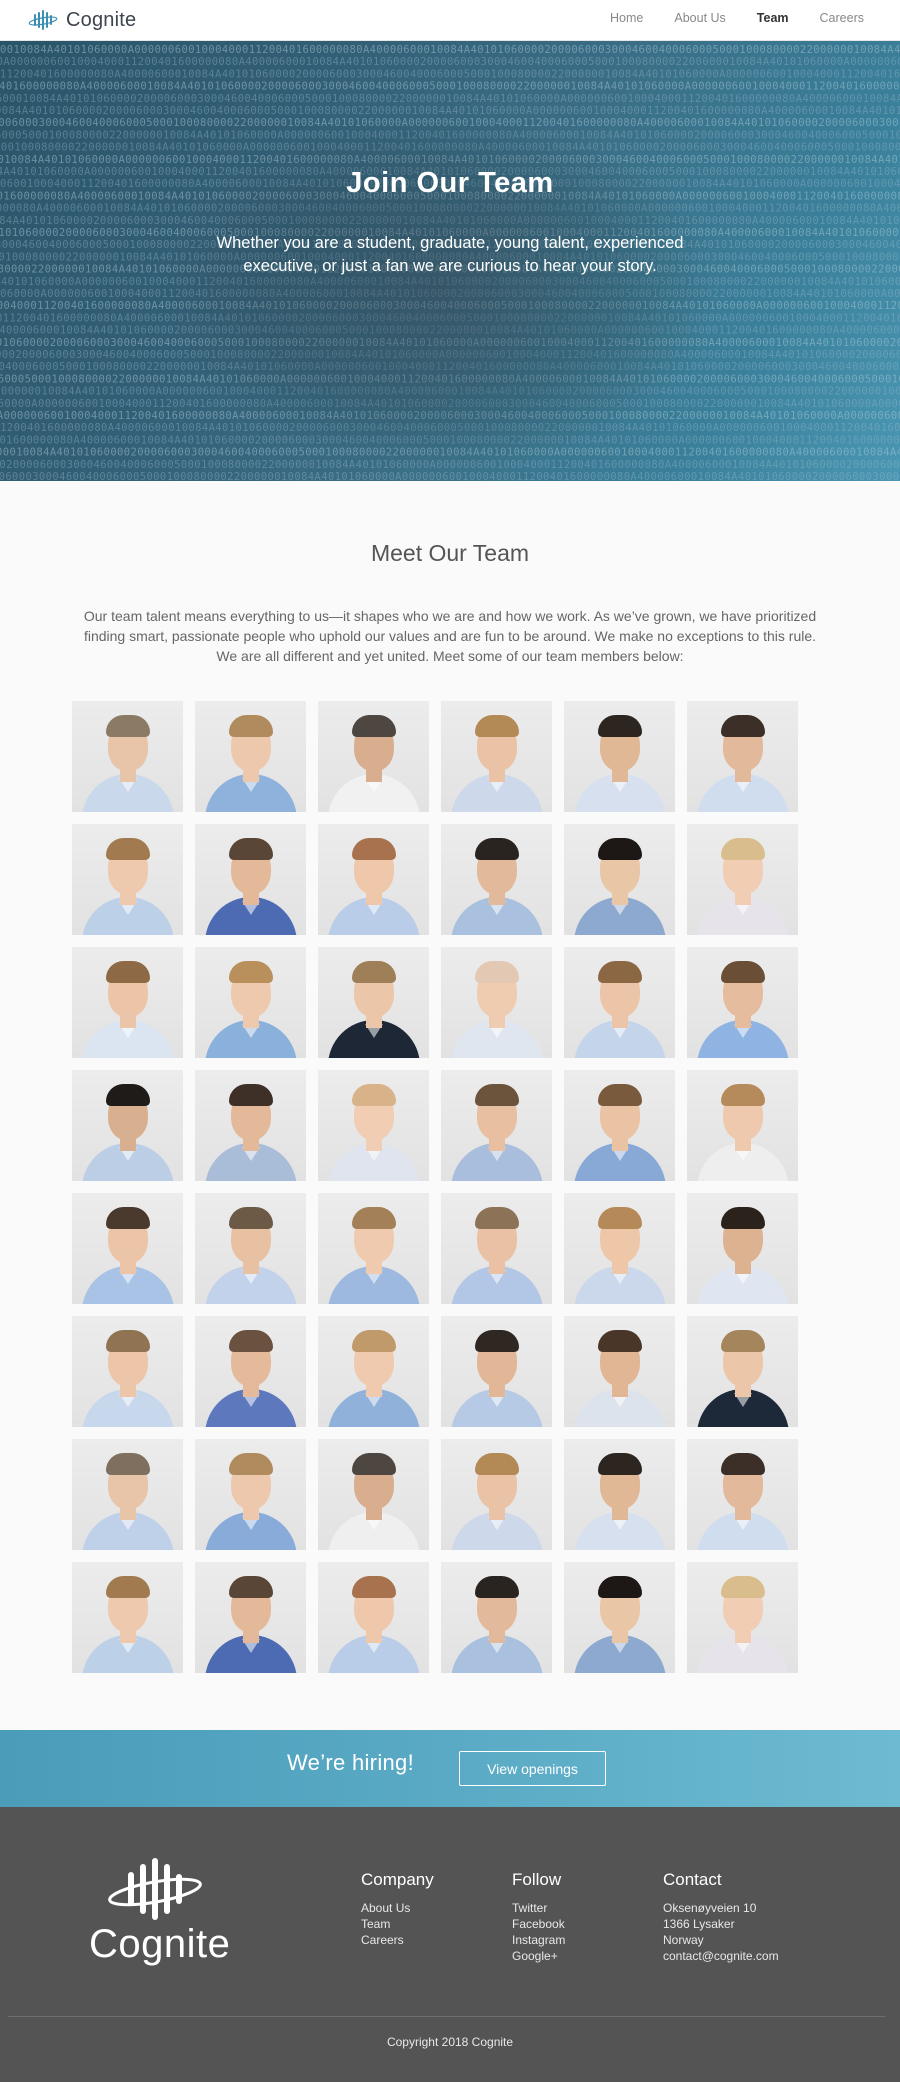 The image size is (900, 2082). I want to click on nav-link-careers: Careers, so click(842, 18).